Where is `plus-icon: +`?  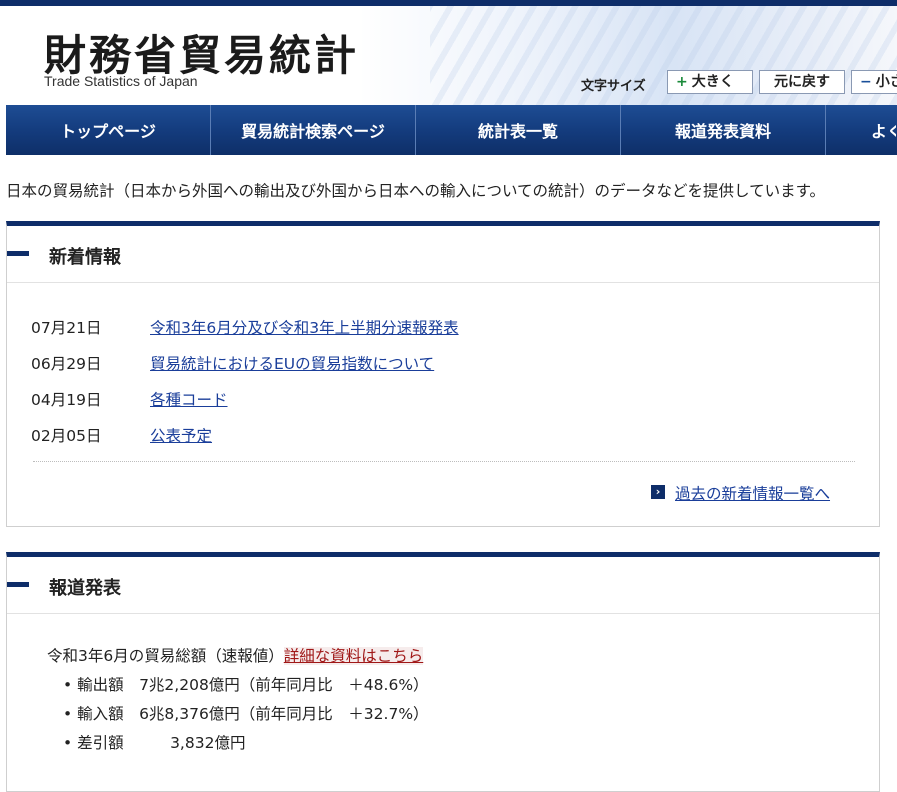 plus-icon: + is located at coordinates (682, 82).